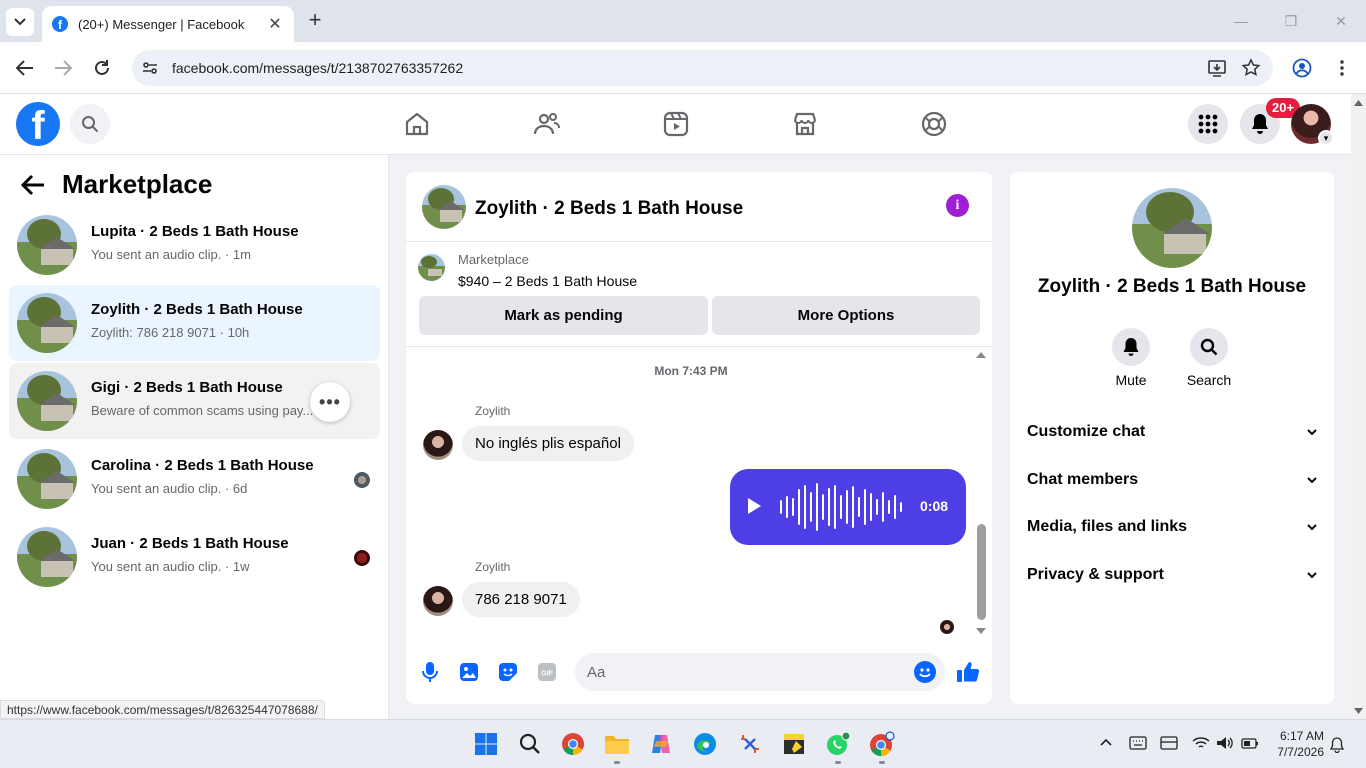 The width and height of the screenshot is (1366, 768). Describe the element at coordinates (20, 22) in the screenshot. I see `tab-search-button` at that location.